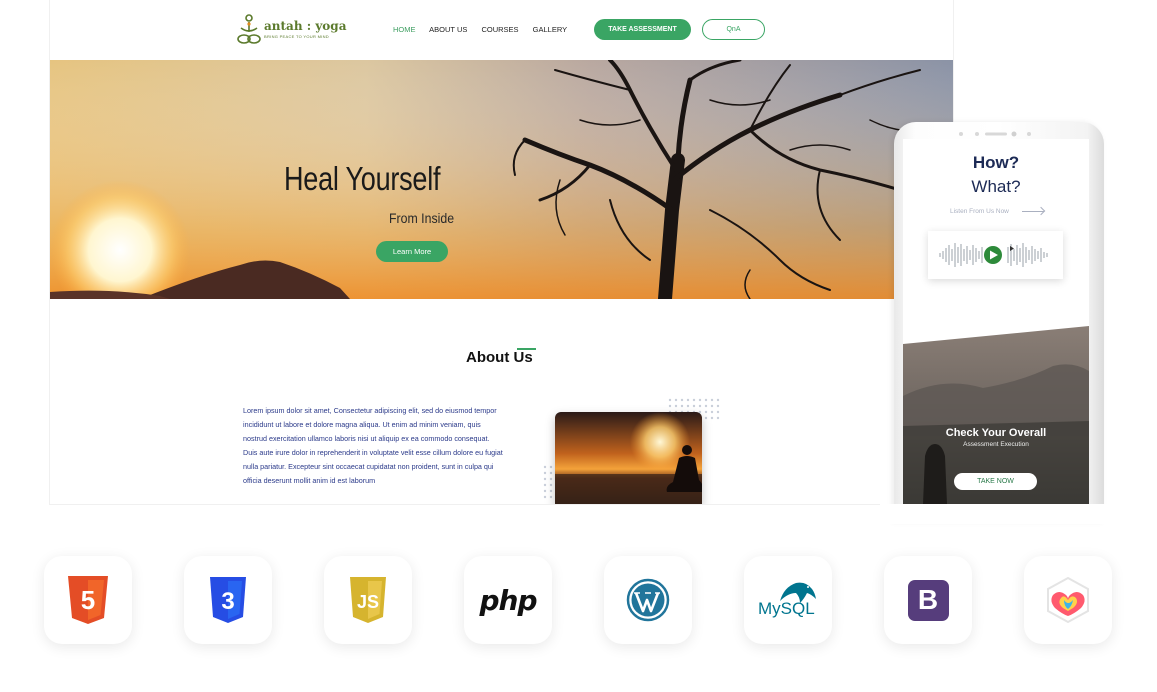 The width and height of the screenshot is (1157, 692). What do you see at coordinates (996, 162) in the screenshot?
I see `phone-how-heading: How?` at bounding box center [996, 162].